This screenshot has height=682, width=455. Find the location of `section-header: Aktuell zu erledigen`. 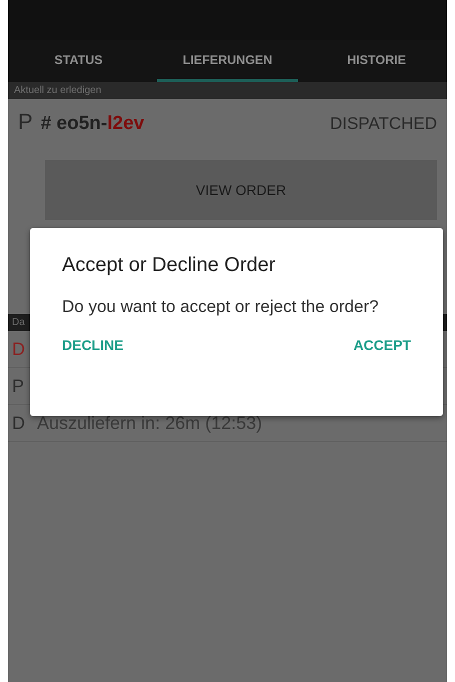

section-header: Aktuell zu erledigen is located at coordinates (227, 90).